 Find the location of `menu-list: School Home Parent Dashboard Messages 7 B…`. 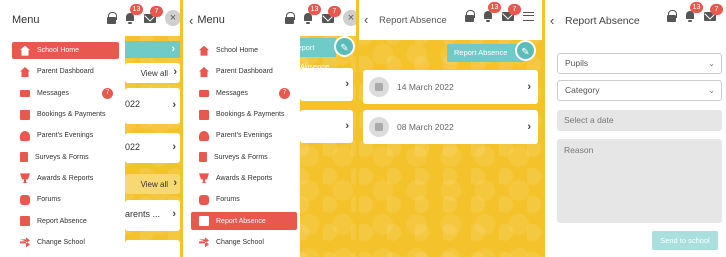

menu-list: School Home Parent Dashboard Messages 7 B… is located at coordinates (241, 146).